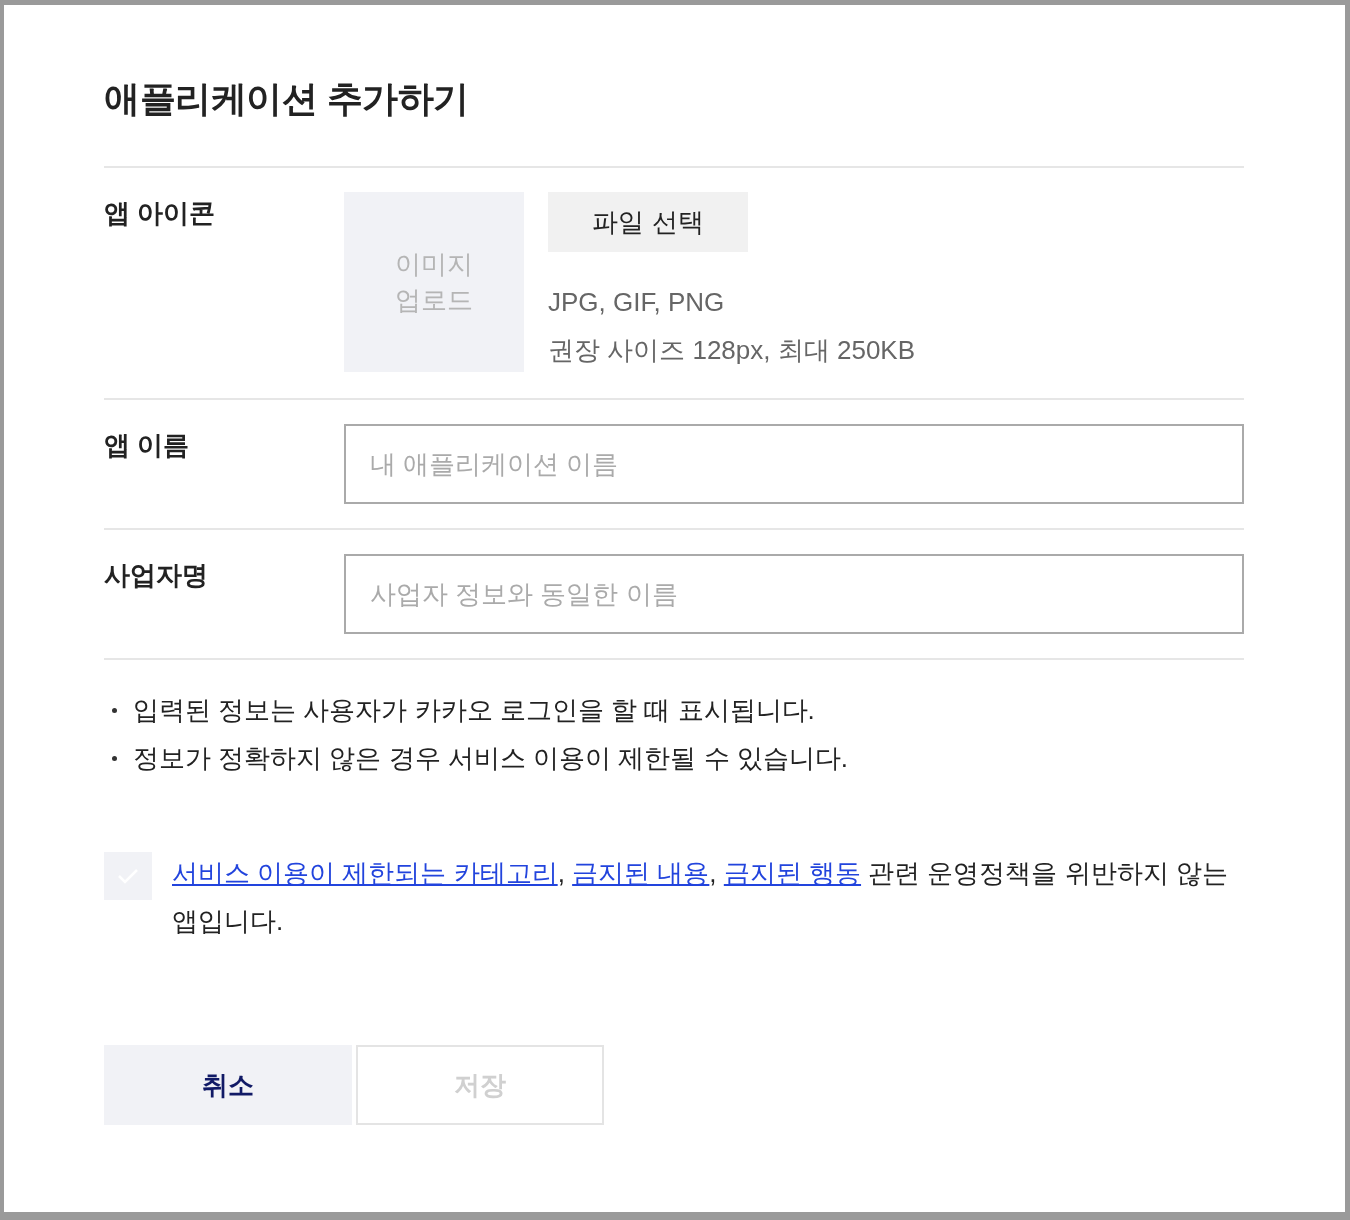  I want to click on hint-text: 권장 사이즈 128px, 최대 250KB, so click(732, 350).